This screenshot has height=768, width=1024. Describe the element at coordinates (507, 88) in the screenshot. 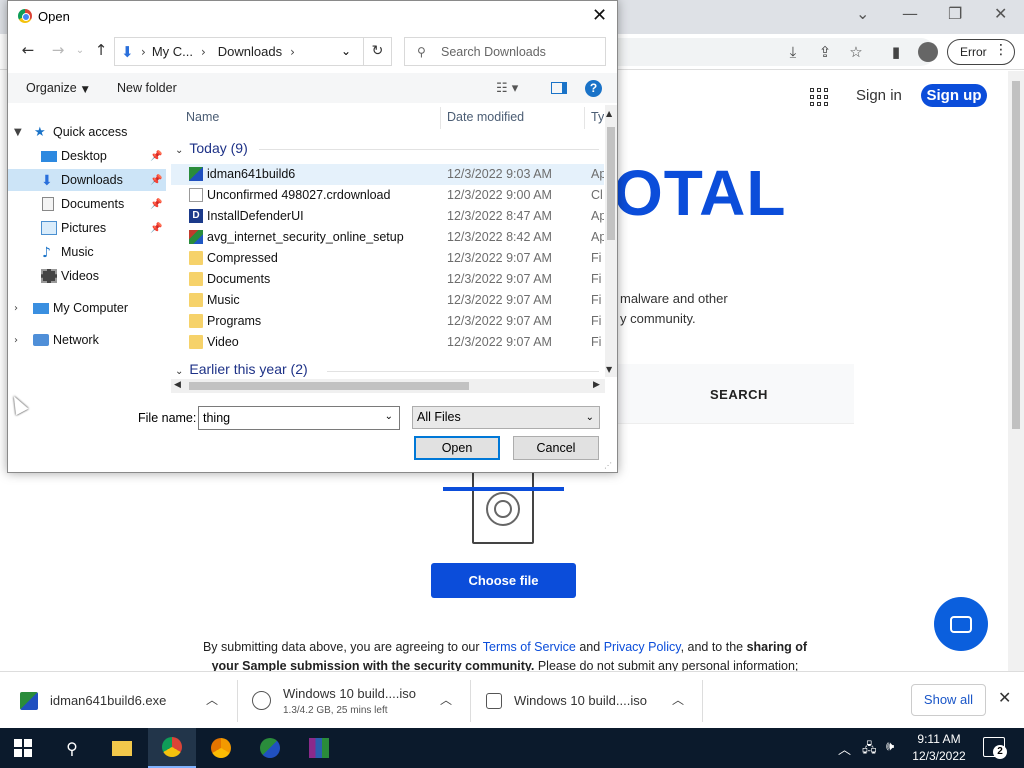

I see `view-options-icon: ☷ ▾` at that location.